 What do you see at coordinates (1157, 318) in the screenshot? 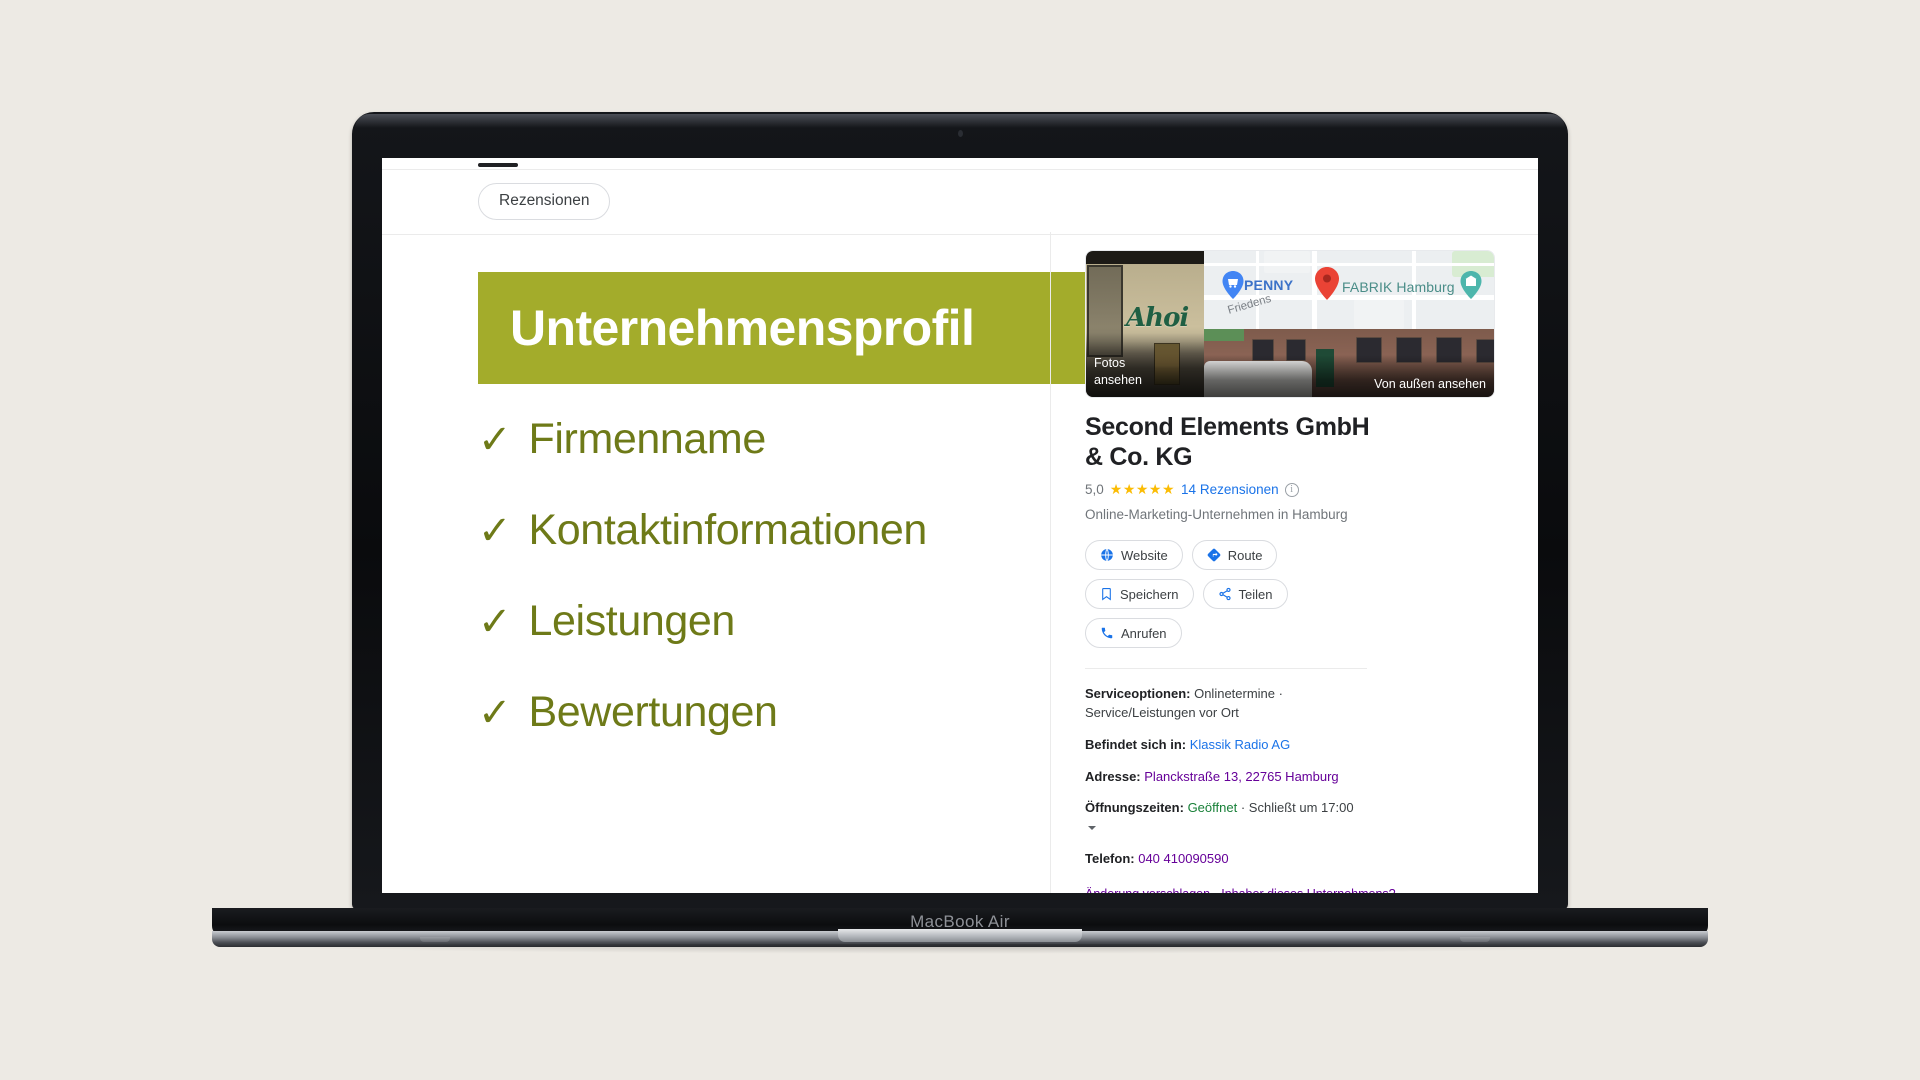
I see `photo-sign-text: Ahoi` at bounding box center [1157, 318].